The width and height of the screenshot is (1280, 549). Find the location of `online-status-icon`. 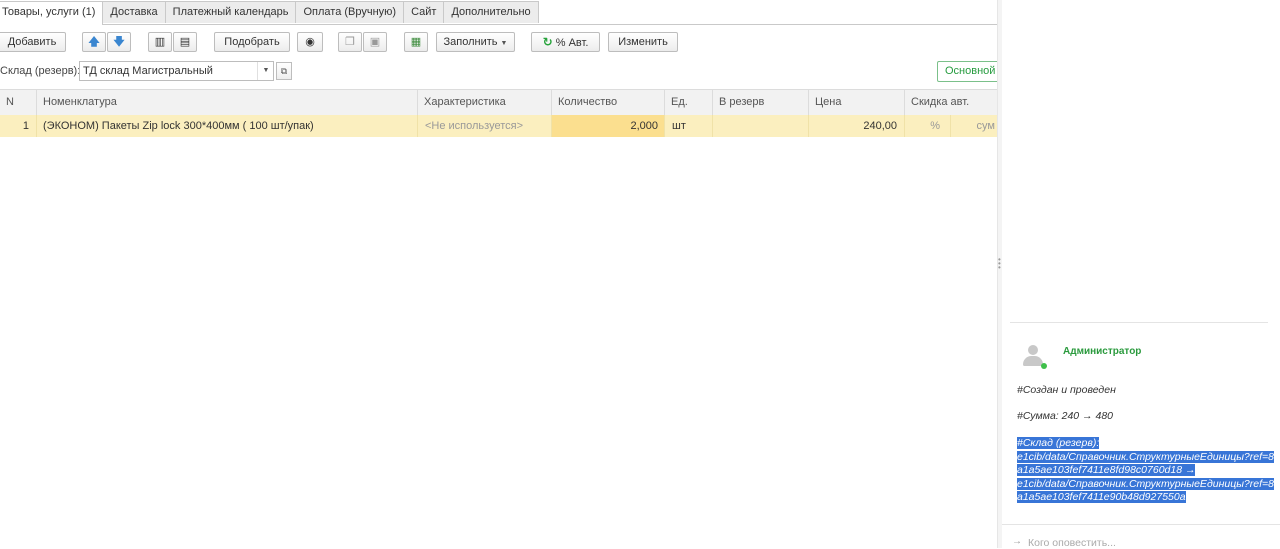

online-status-icon is located at coordinates (1044, 366).